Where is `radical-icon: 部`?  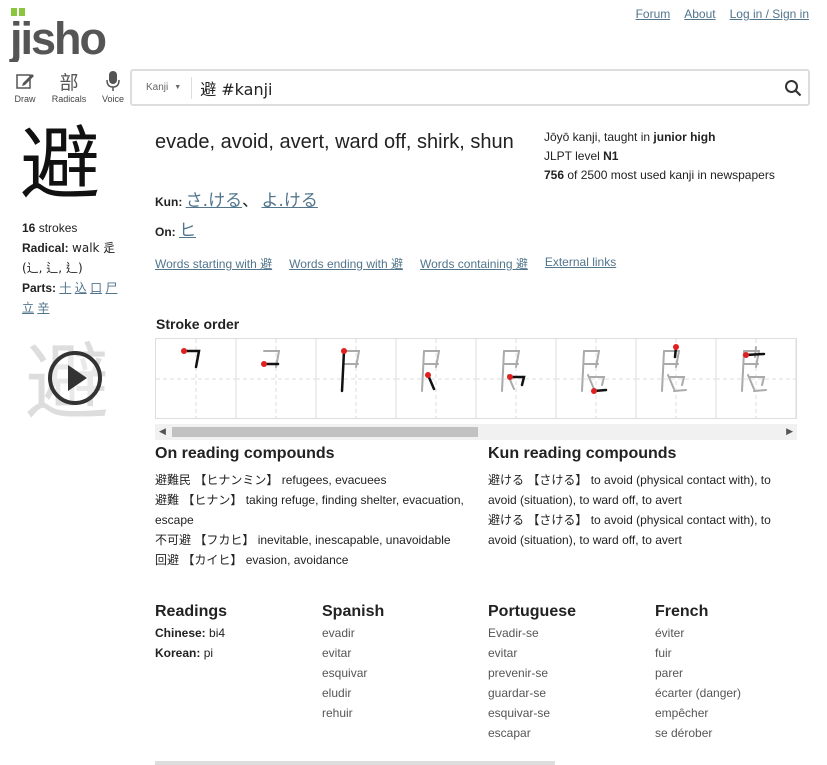
radical-icon: 部 is located at coordinates (69, 82).